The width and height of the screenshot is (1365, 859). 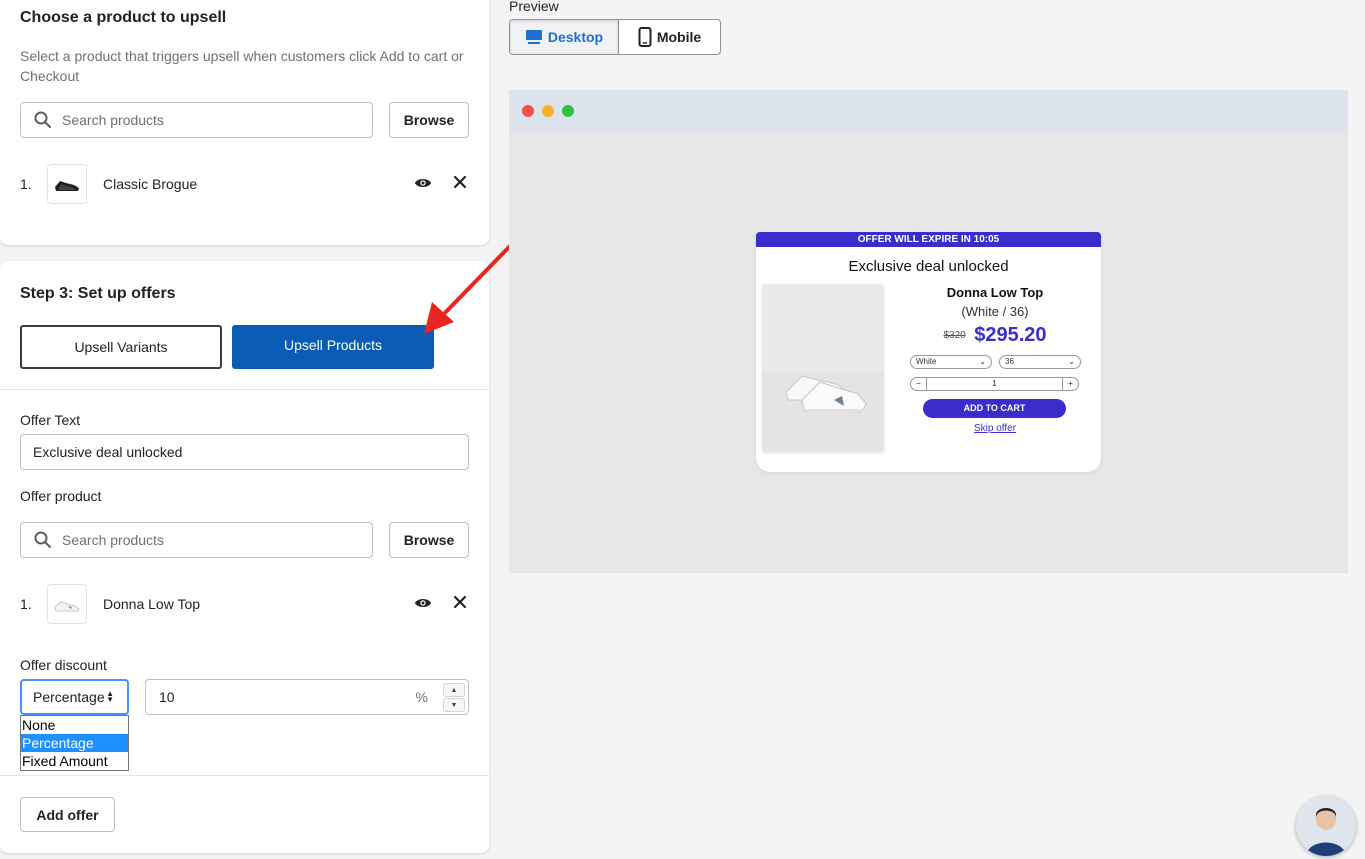 I want to click on popup-variant: (White / 36), so click(x=995, y=311).